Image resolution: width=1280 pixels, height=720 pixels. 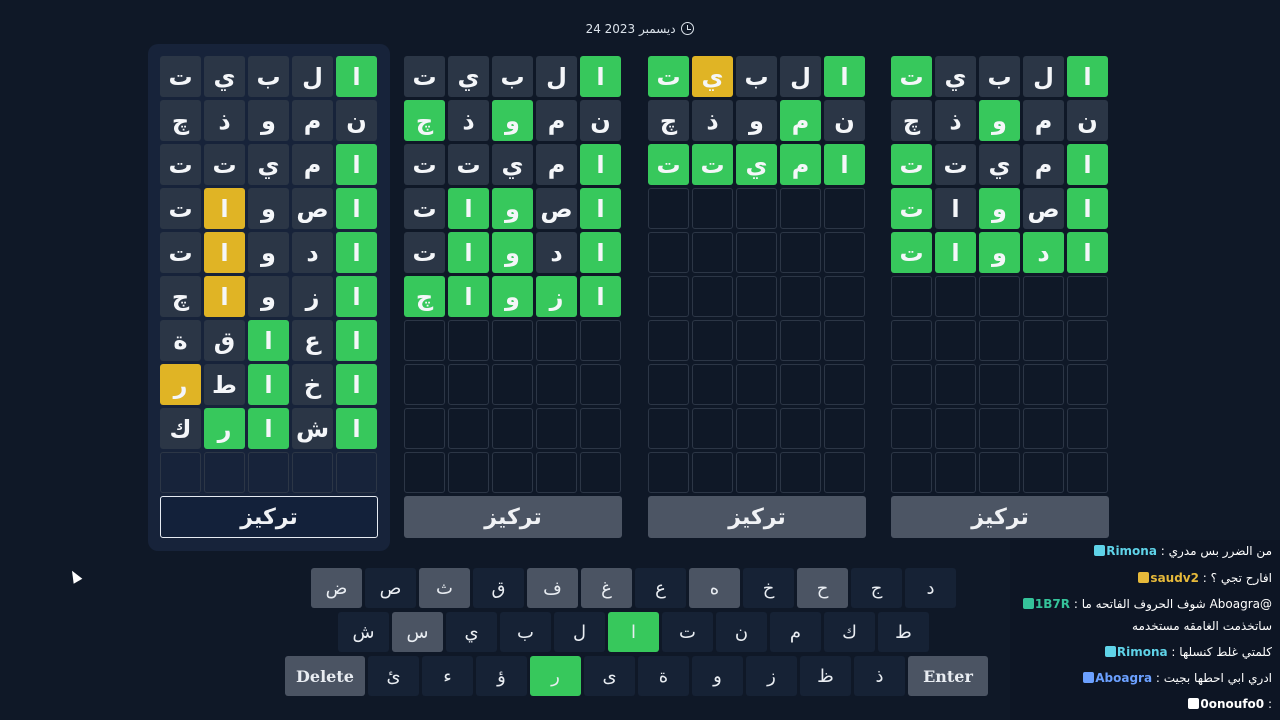 What do you see at coordinates (1052, 604) in the screenshot?
I see `chat-username: 1B7R` at bounding box center [1052, 604].